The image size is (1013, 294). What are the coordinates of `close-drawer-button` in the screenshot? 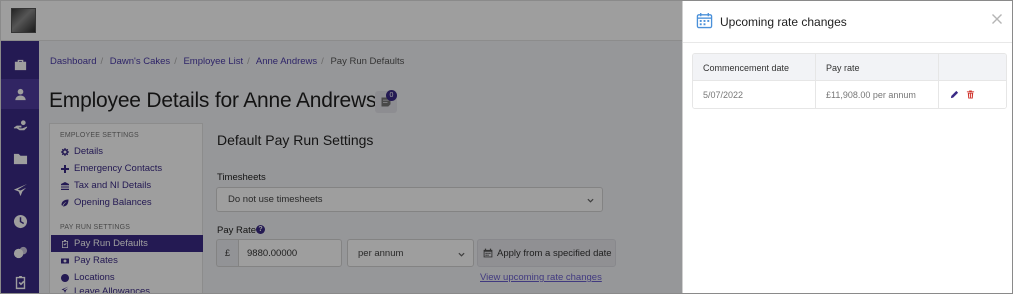 It's located at (997, 18).